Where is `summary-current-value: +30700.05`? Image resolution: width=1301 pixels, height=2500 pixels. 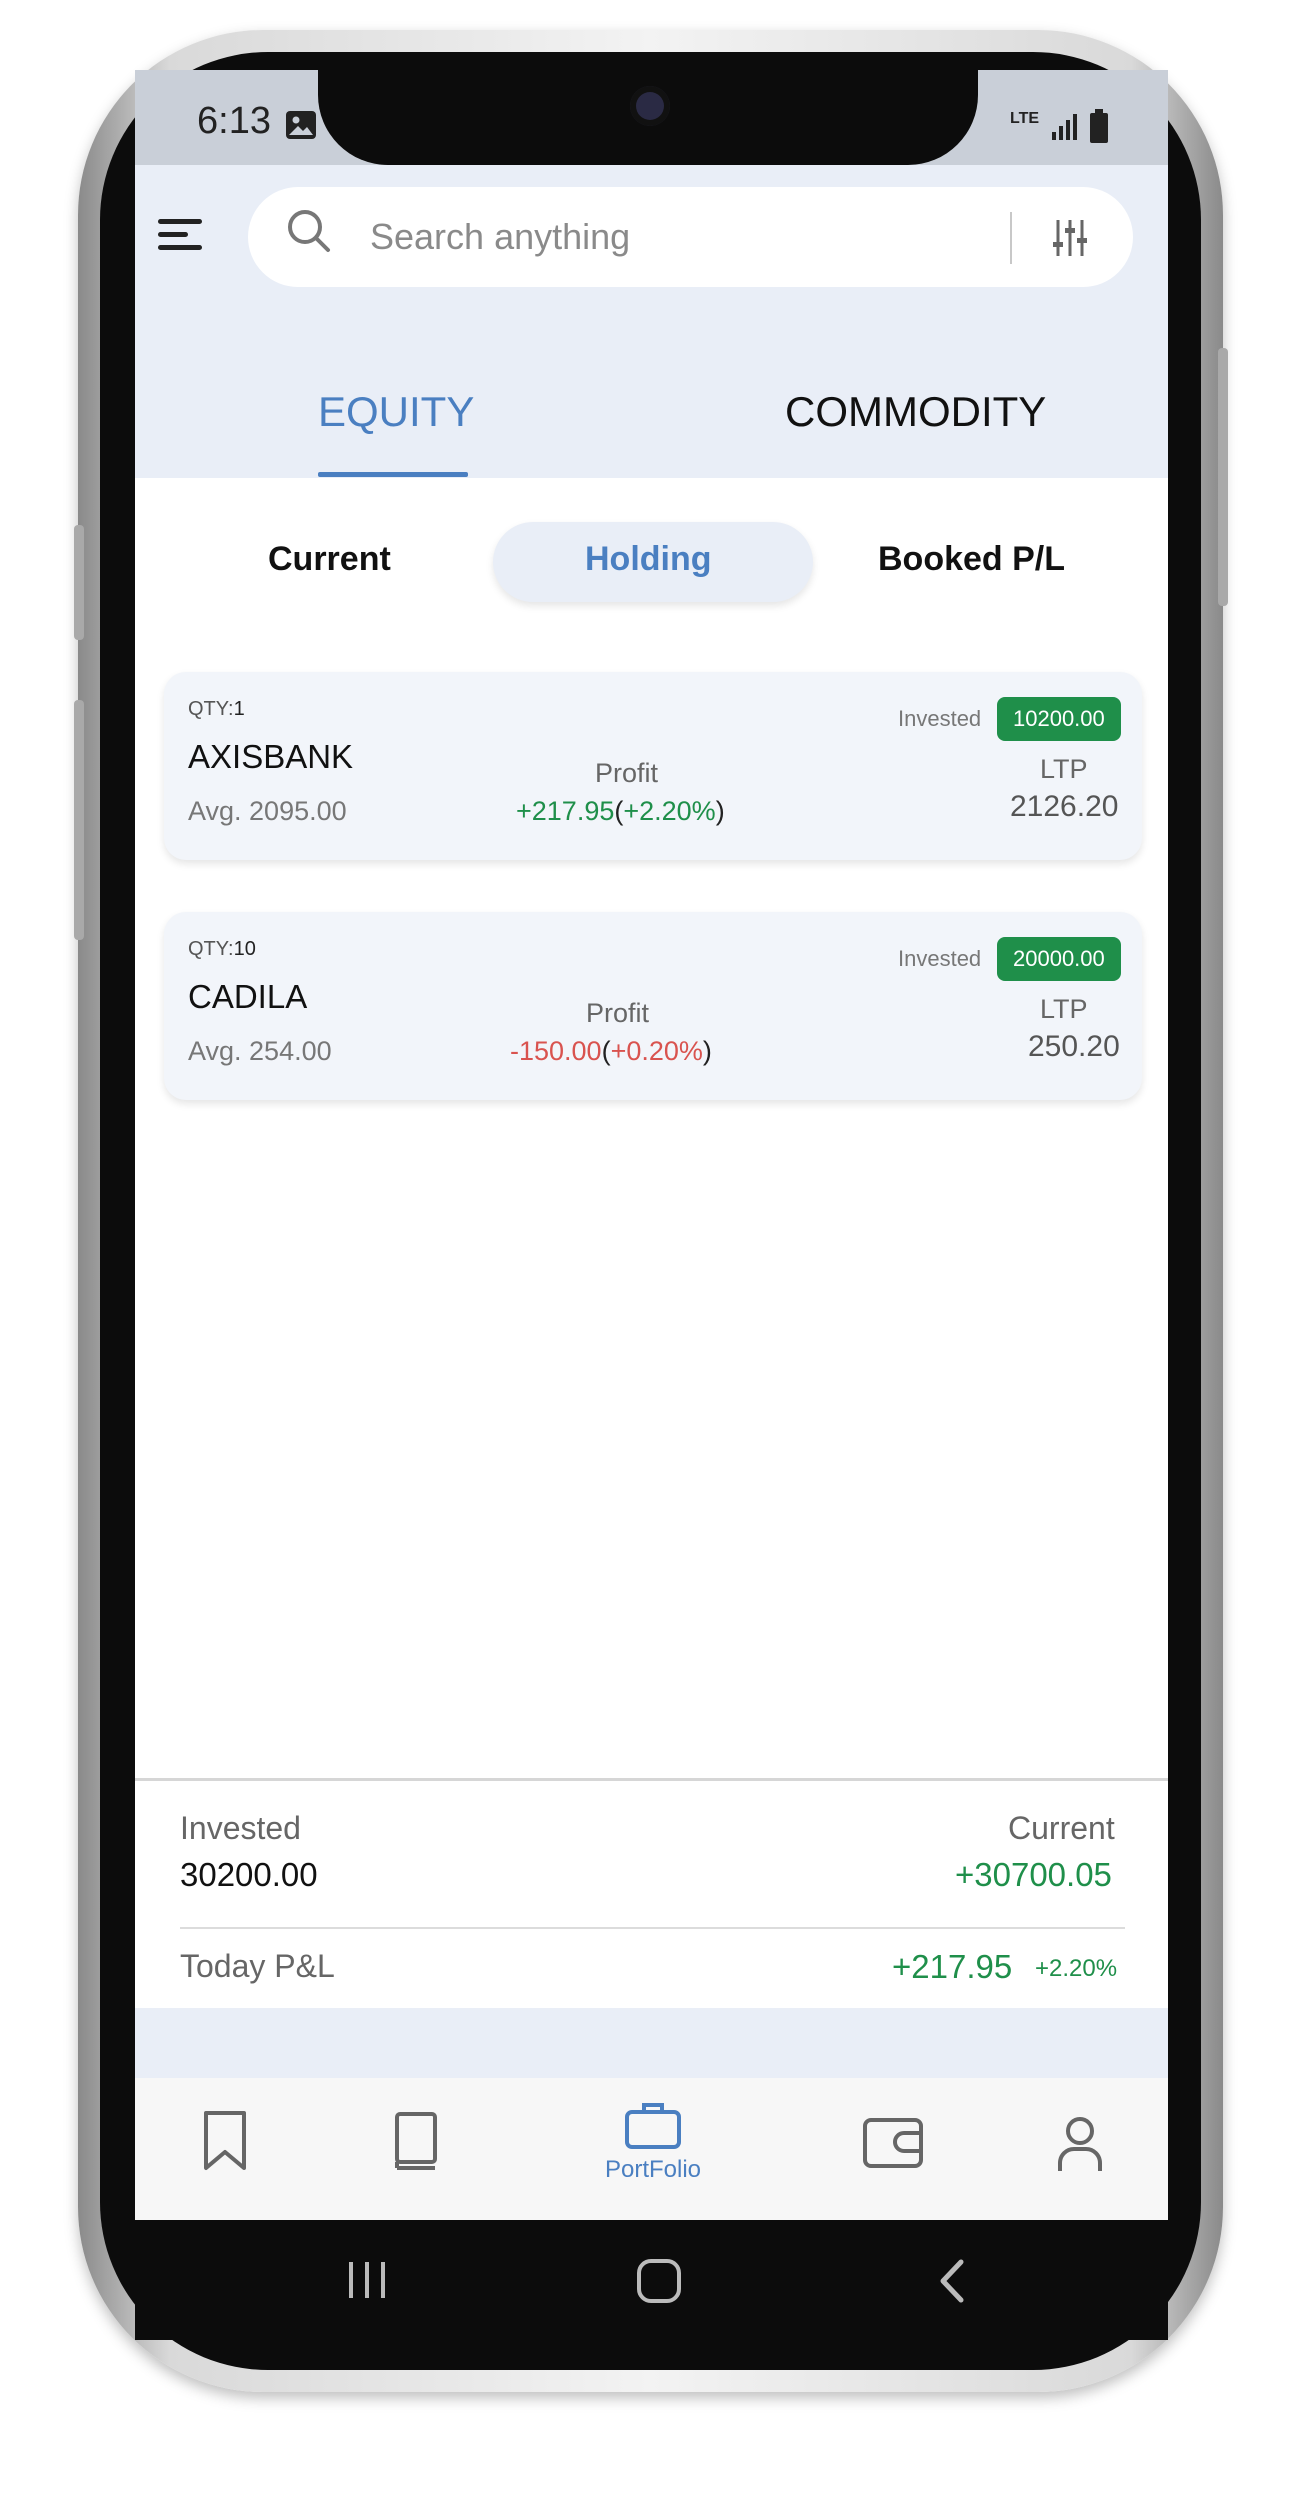
summary-current-value: +30700.05 is located at coordinates (1033, 1874).